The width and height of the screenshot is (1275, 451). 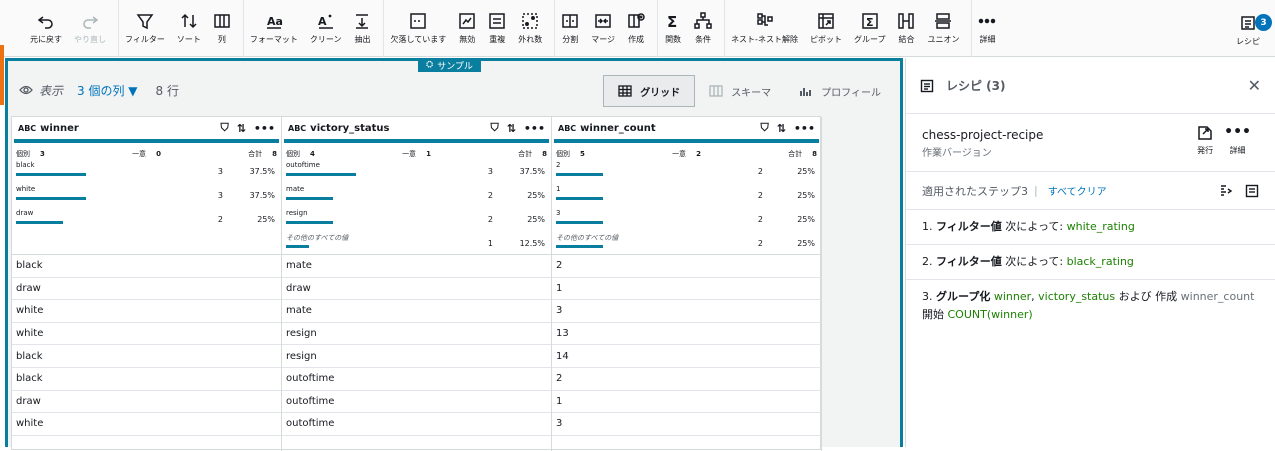 What do you see at coordinates (275, 21) in the screenshot?
I see `svg-text: Aa` at bounding box center [275, 21].